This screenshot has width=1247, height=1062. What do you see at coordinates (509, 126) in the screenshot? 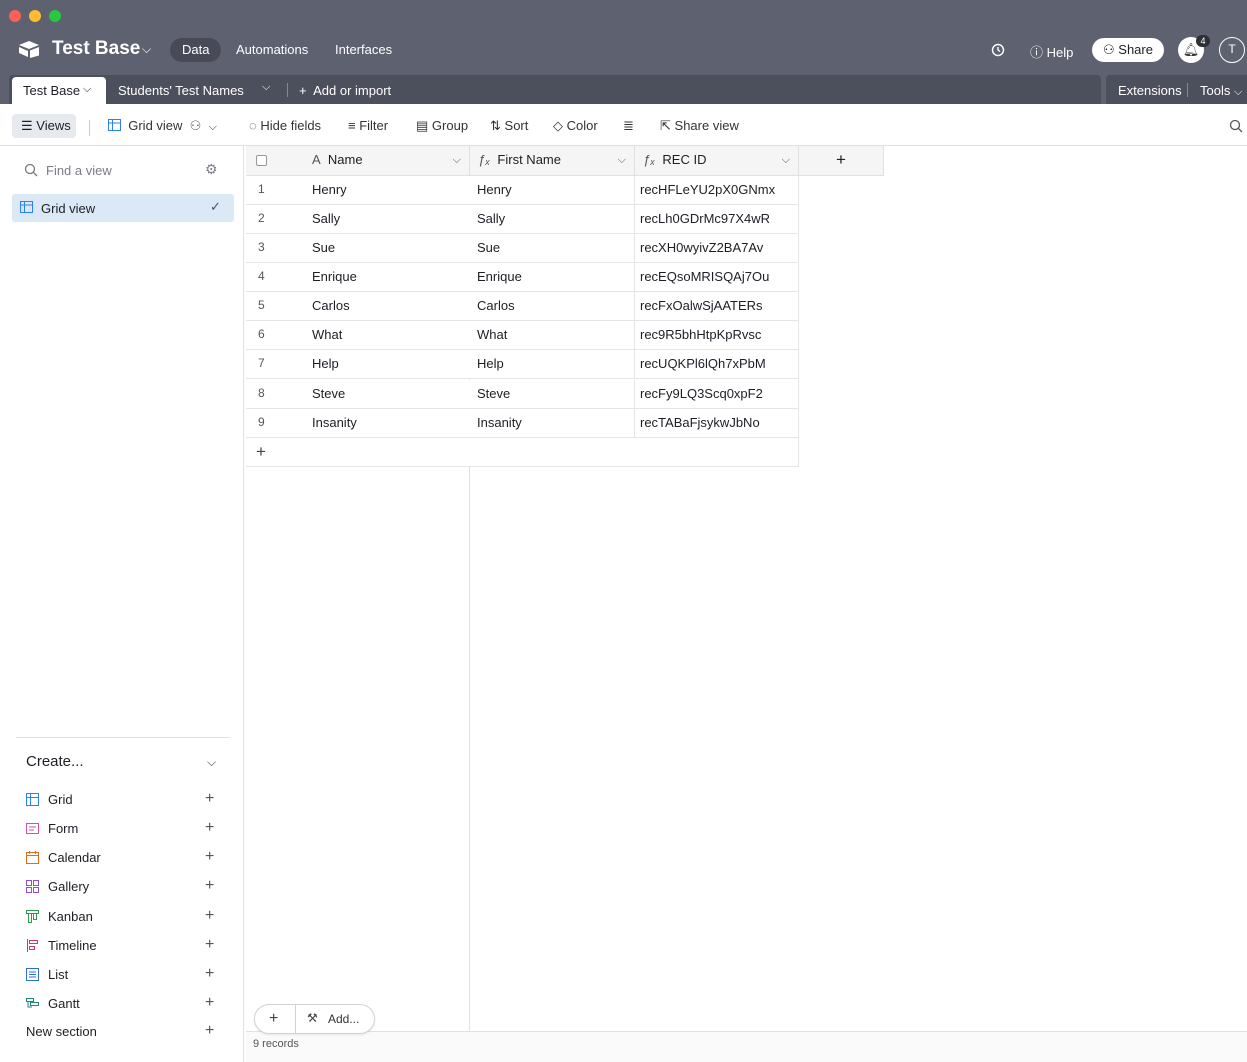
I see `sort-button: ⇅ Sort` at bounding box center [509, 126].